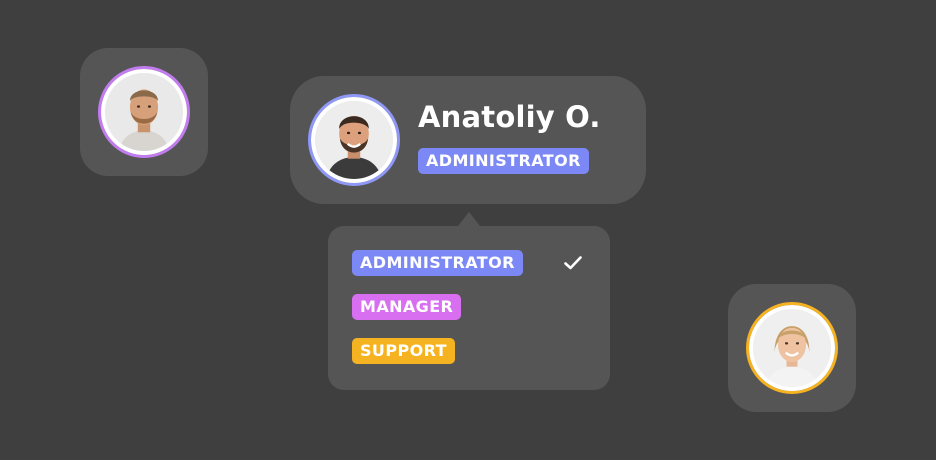  What do you see at coordinates (468, 140) in the screenshot?
I see `profile-card: Anatoliy O. ADMINISTRATOR` at bounding box center [468, 140].